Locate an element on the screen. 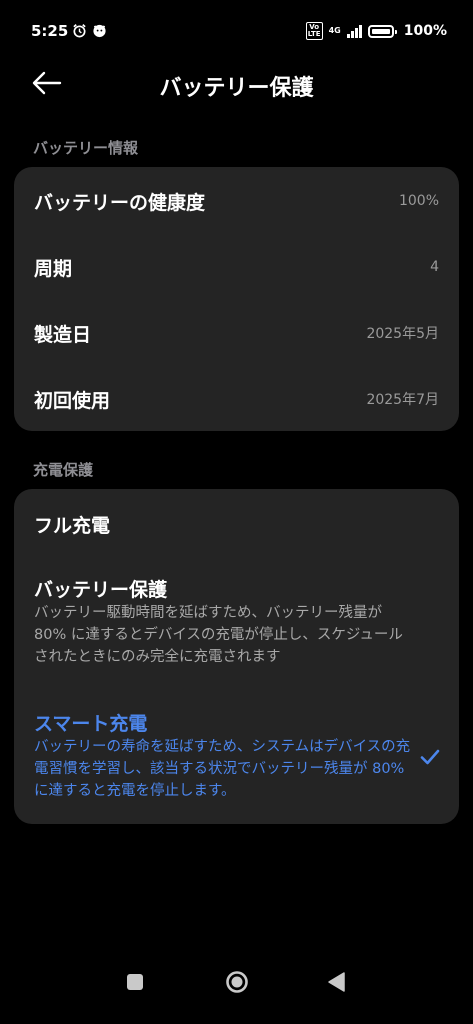 This screenshot has height=1024, width=473. section-title-battery-info: バッテリー情報 is located at coordinates (86, 148).